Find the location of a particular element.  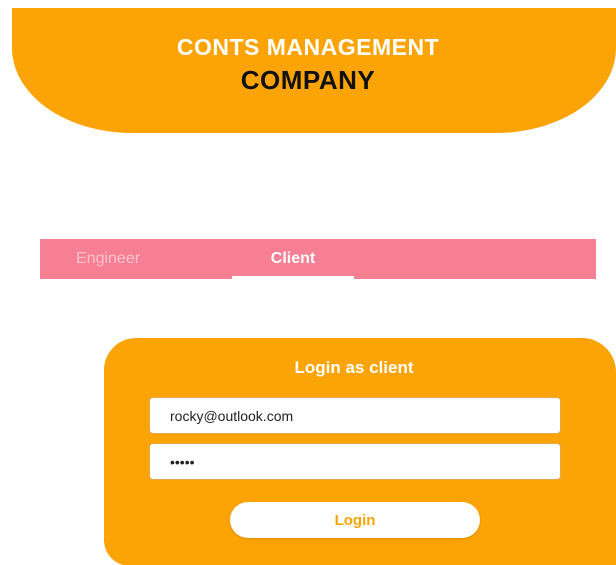

tab-client: Client is located at coordinates (293, 259).